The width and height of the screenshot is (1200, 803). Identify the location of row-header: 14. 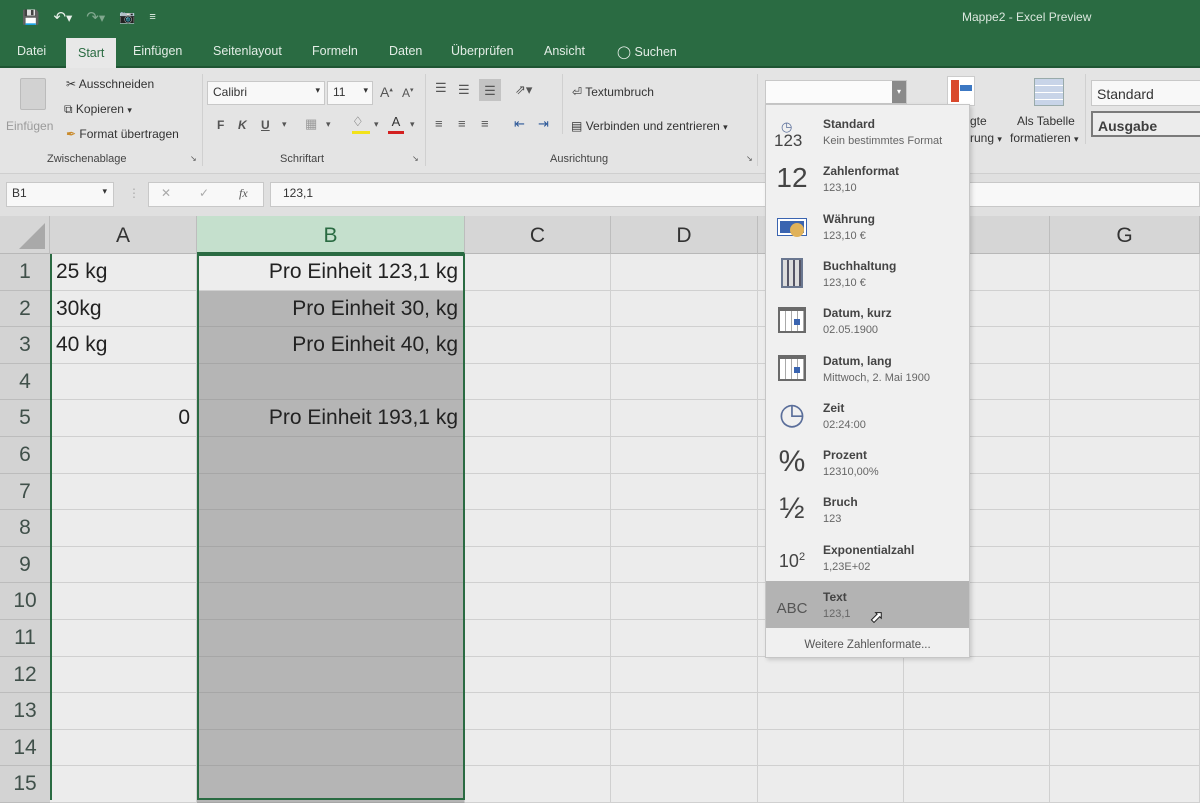
(25, 748).